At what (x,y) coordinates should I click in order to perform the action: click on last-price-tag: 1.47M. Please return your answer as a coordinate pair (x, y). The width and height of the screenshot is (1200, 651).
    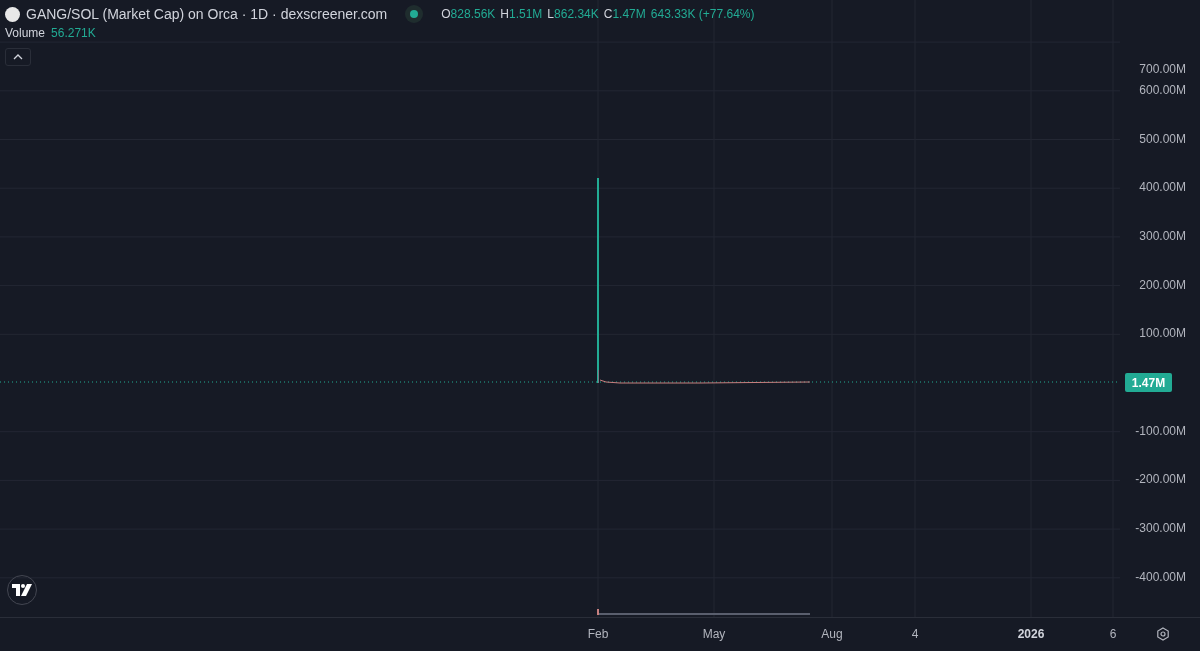
    Looking at the image, I should click on (1148, 382).